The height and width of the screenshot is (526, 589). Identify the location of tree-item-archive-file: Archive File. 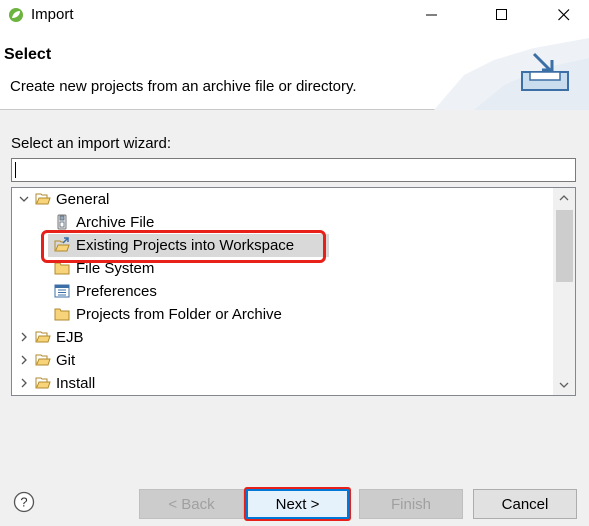
(282, 222).